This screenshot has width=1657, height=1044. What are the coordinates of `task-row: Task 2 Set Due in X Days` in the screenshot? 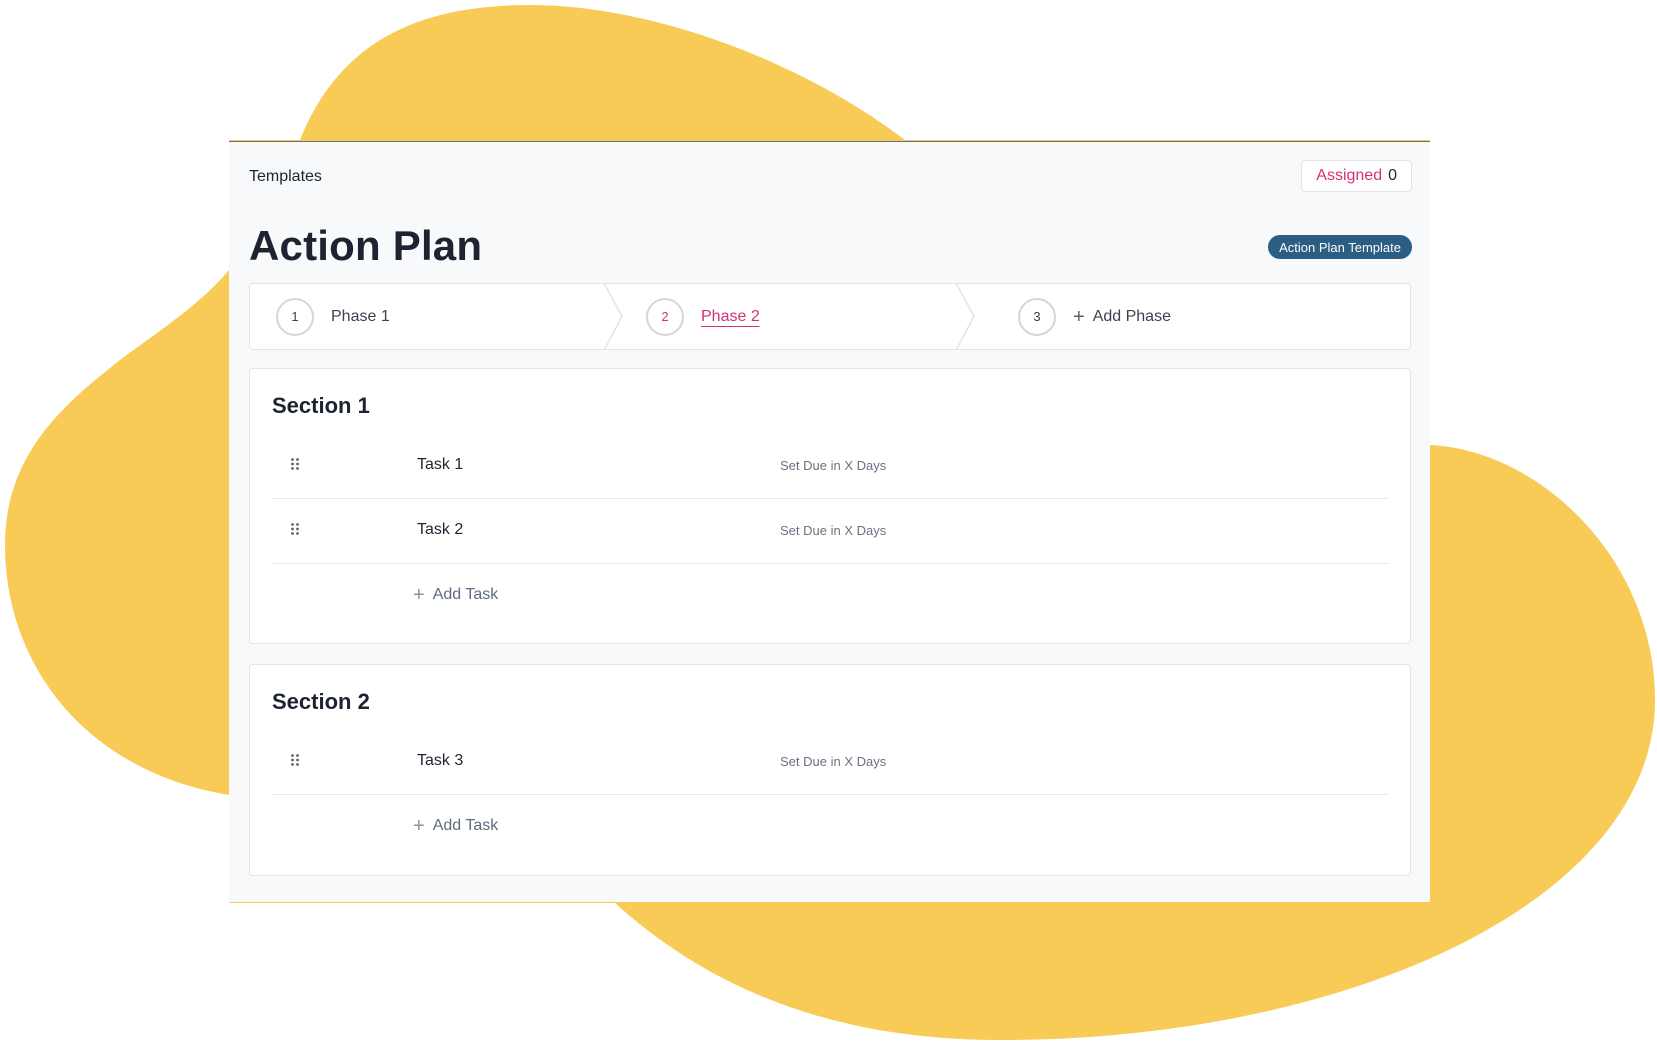 It's located at (830, 531).